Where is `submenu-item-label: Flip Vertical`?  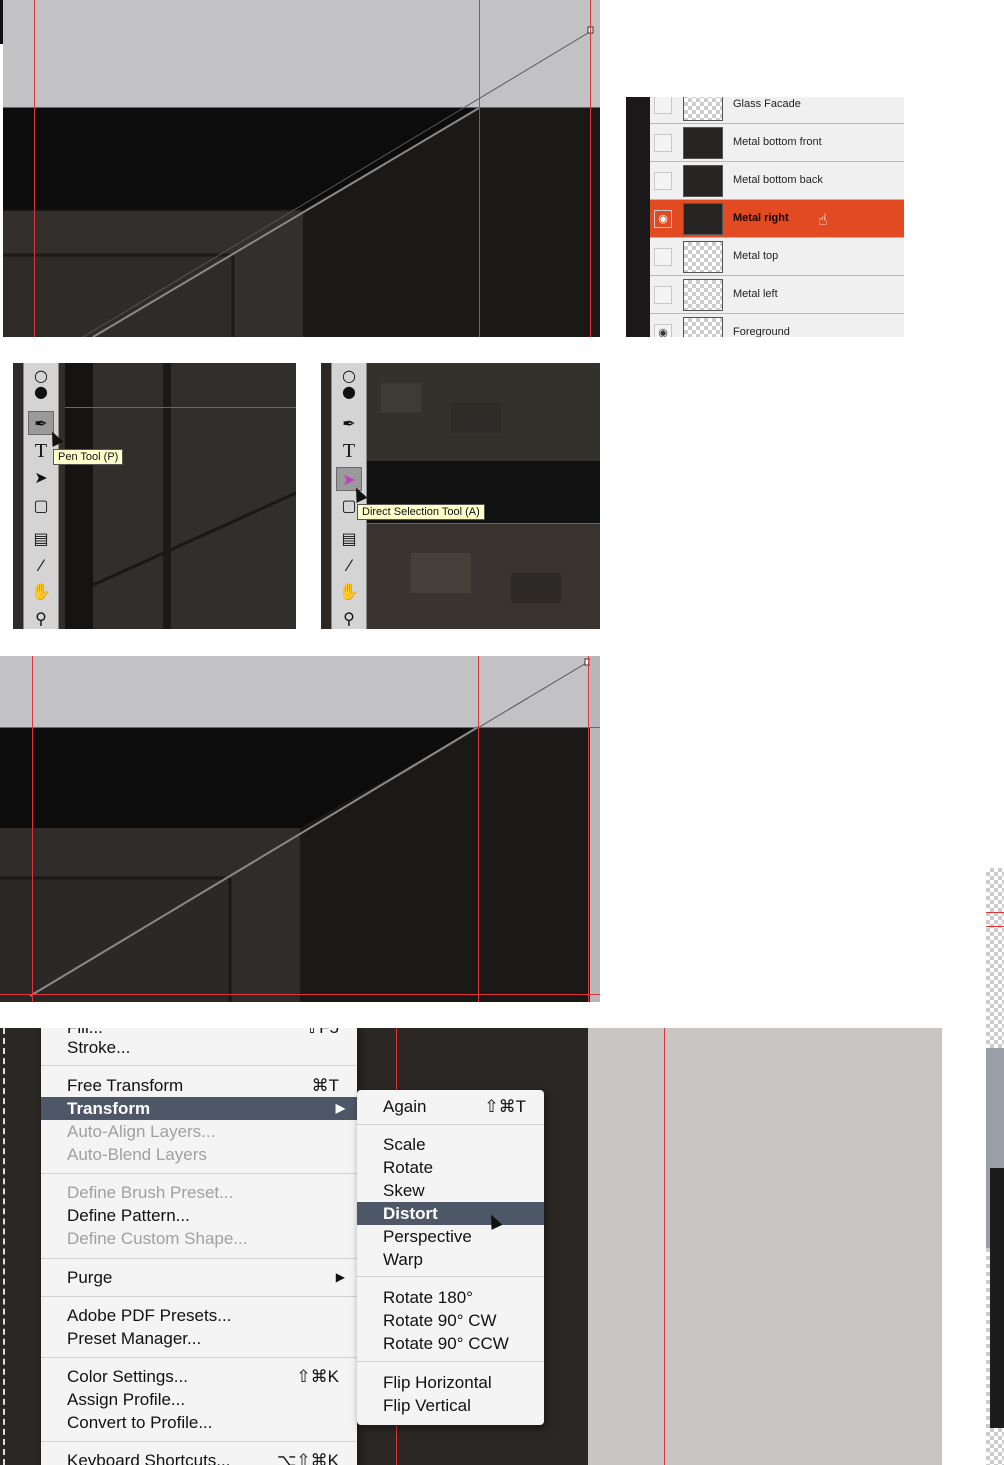
submenu-item-label: Flip Vertical is located at coordinates (427, 1405).